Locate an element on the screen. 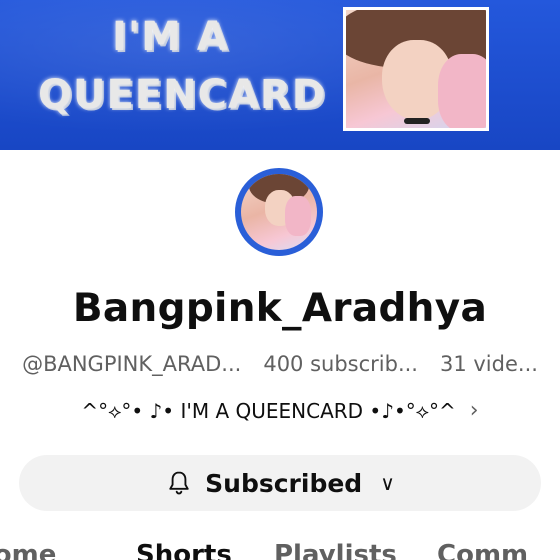 The height and width of the screenshot is (560, 560). tab-shorts: Shorts is located at coordinates (184, 550).